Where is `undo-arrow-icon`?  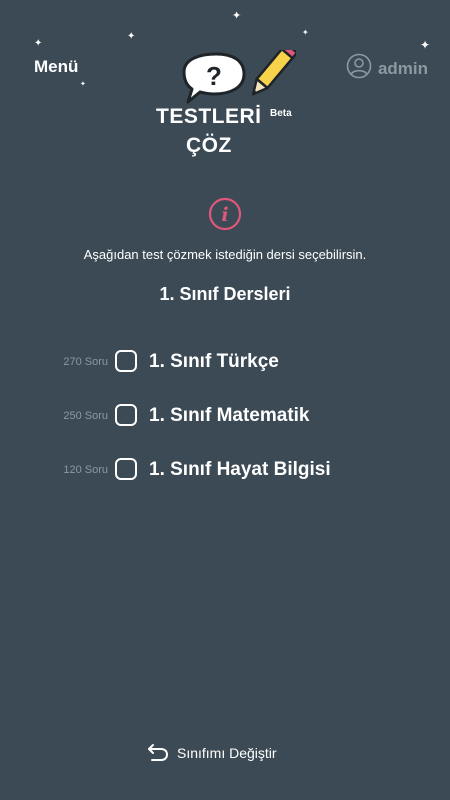 undo-arrow-icon is located at coordinates (158, 752).